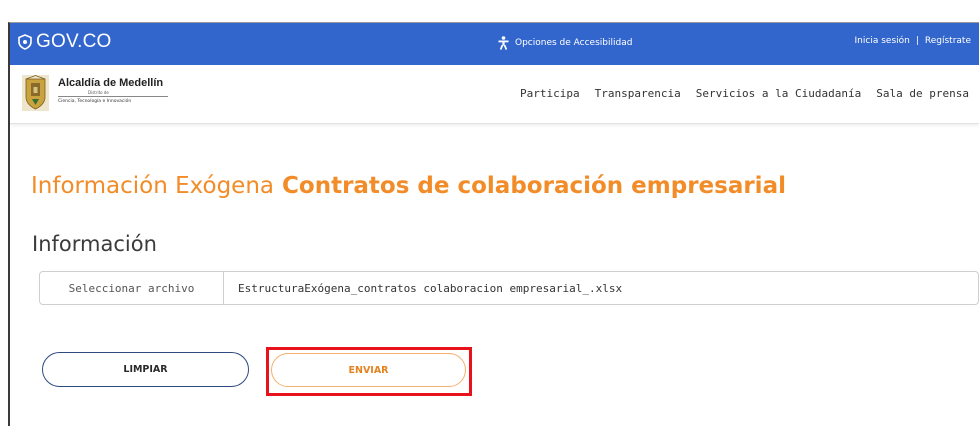 The width and height of the screenshot is (979, 426). Describe the element at coordinates (369, 371) in the screenshot. I see `highlight-box` at that location.